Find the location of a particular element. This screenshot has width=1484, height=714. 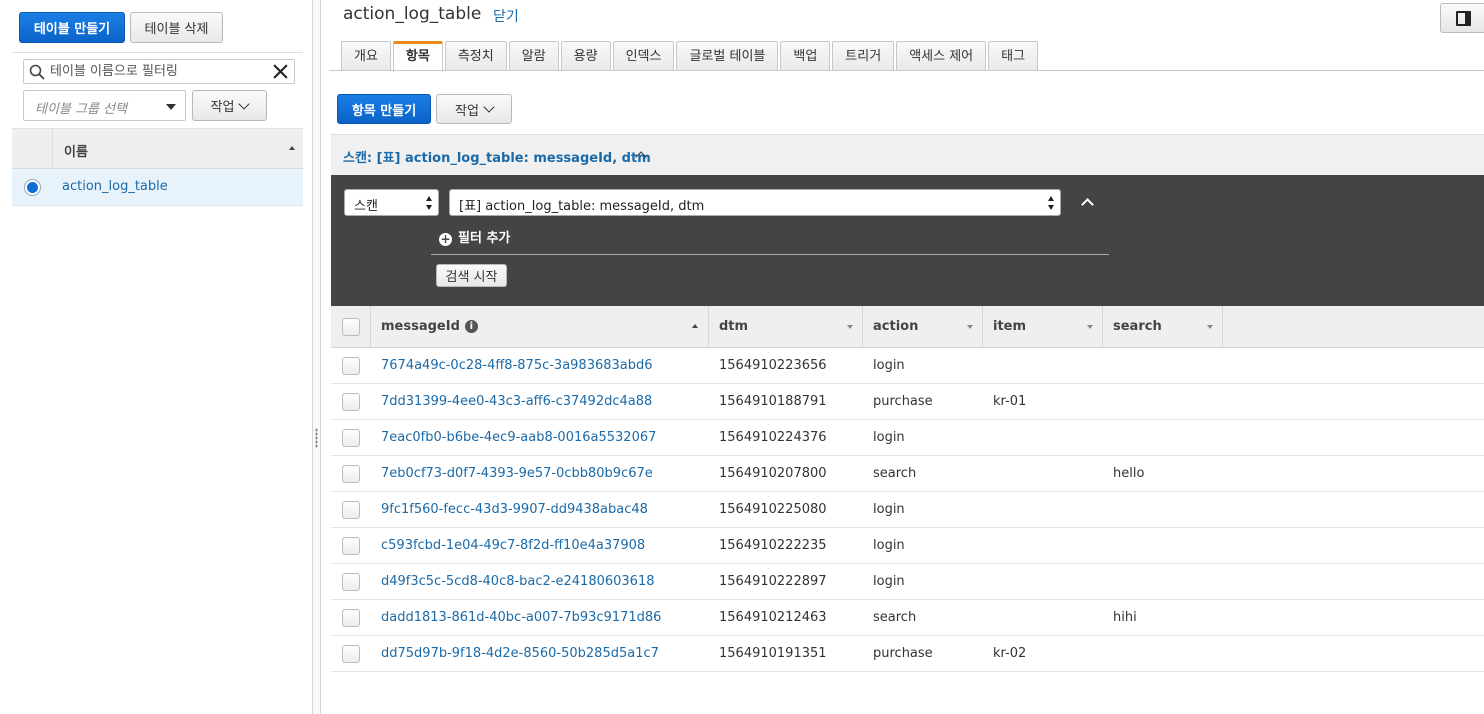

add-filter-button: + 필터 추가 is located at coordinates (474, 236).